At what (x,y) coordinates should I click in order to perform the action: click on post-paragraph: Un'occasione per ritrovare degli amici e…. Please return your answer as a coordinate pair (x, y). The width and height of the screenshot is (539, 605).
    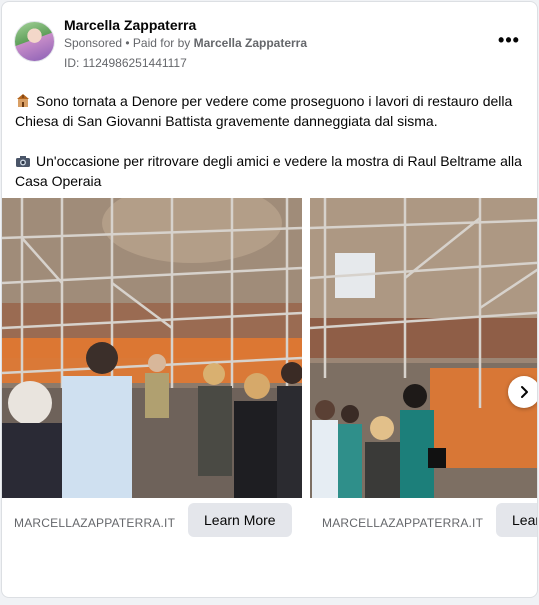
    Looking at the image, I should click on (272, 171).